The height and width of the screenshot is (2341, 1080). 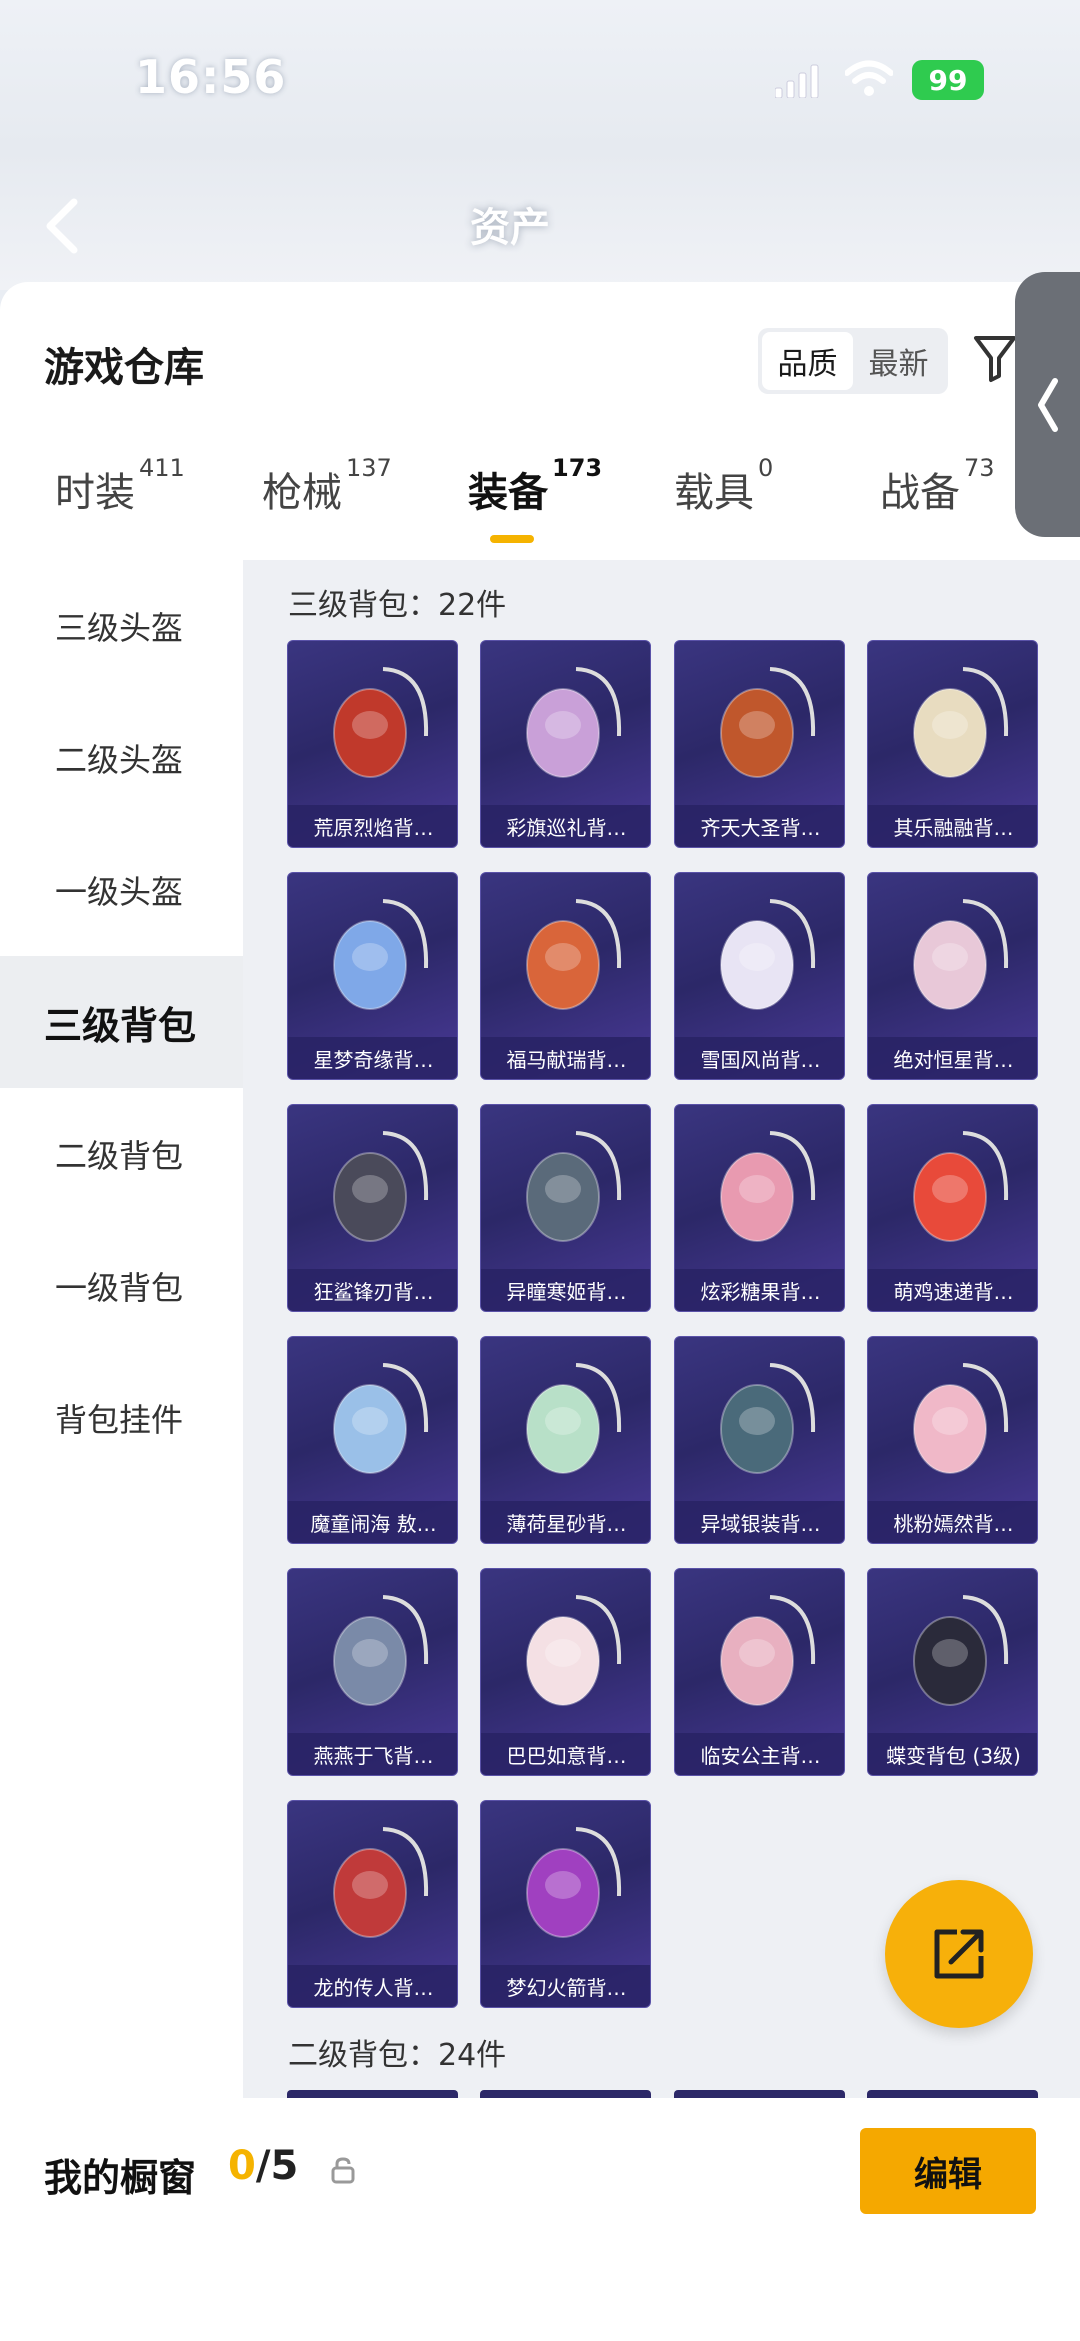 What do you see at coordinates (397, 605) in the screenshot?
I see `section-title: 三级背包：22件` at bounding box center [397, 605].